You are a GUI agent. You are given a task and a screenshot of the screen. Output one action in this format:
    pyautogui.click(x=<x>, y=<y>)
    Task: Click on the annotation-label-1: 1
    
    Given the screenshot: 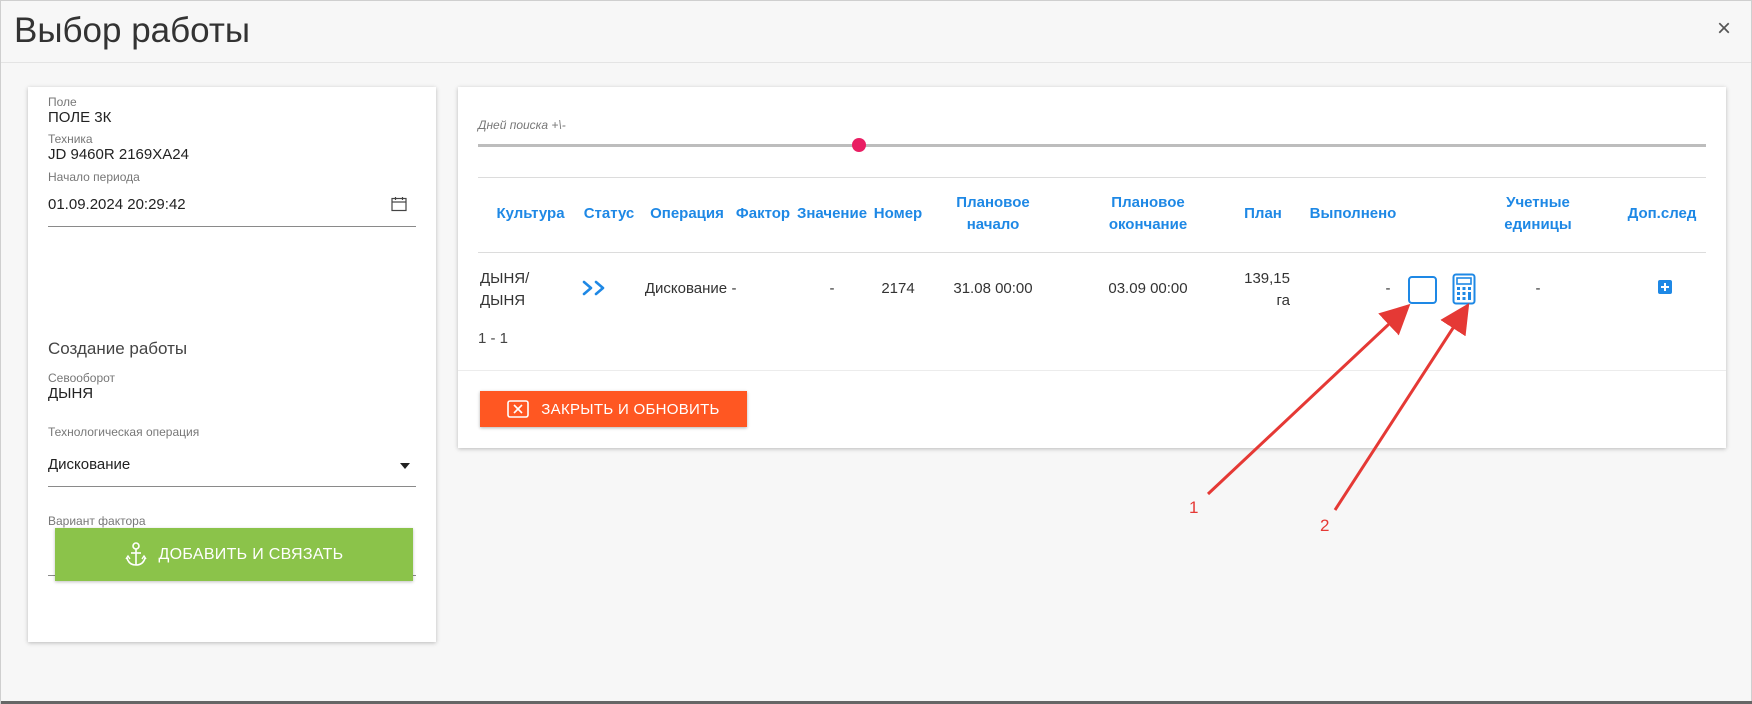 What is the action you would take?
    pyautogui.click(x=1194, y=507)
    